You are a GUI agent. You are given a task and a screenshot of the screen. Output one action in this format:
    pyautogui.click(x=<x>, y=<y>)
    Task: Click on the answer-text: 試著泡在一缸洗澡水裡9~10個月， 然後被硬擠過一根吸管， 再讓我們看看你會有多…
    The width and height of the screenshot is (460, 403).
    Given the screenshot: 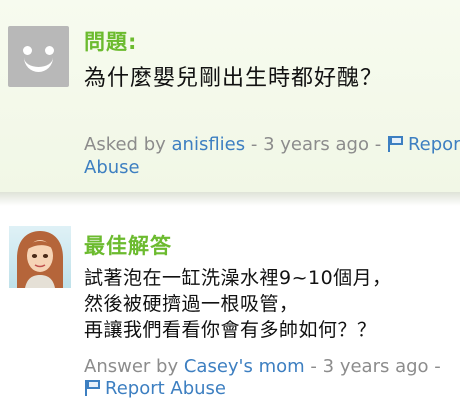 What is the action you would take?
    pyautogui.click(x=238, y=304)
    